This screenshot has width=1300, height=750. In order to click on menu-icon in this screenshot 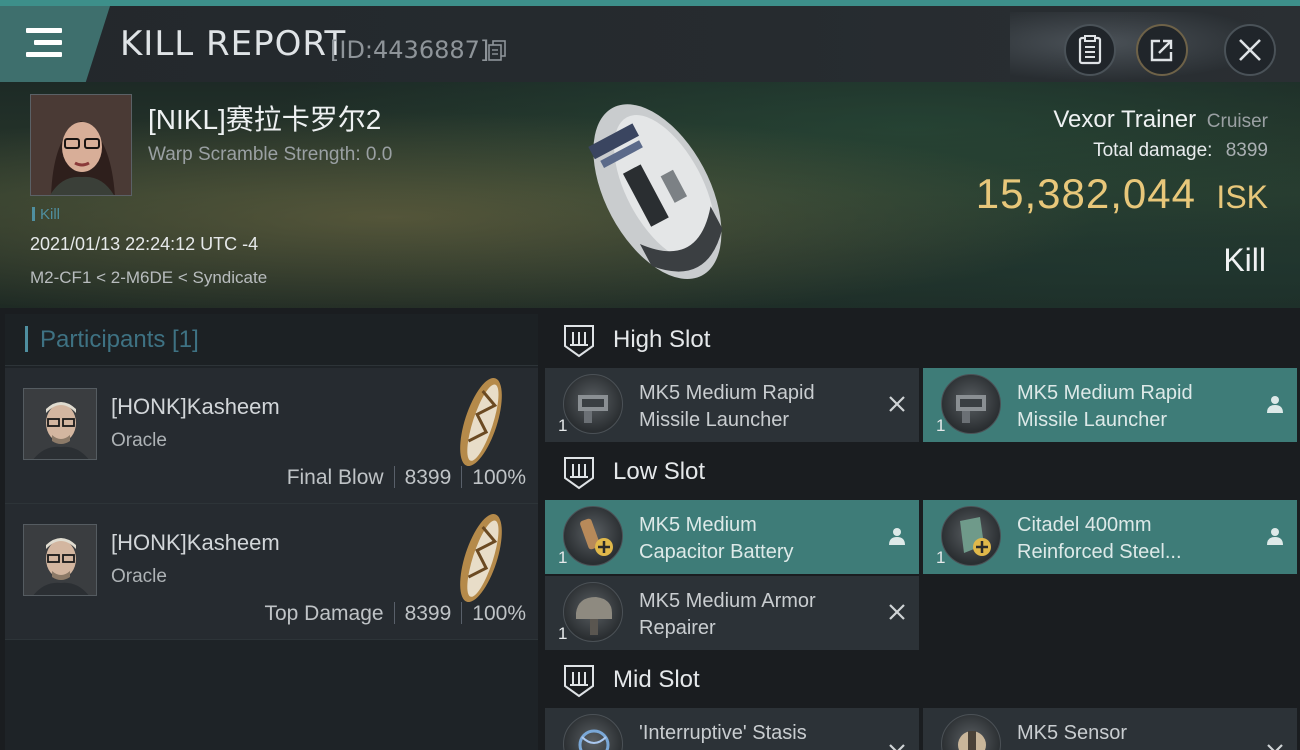, I will do `click(44, 43)`.